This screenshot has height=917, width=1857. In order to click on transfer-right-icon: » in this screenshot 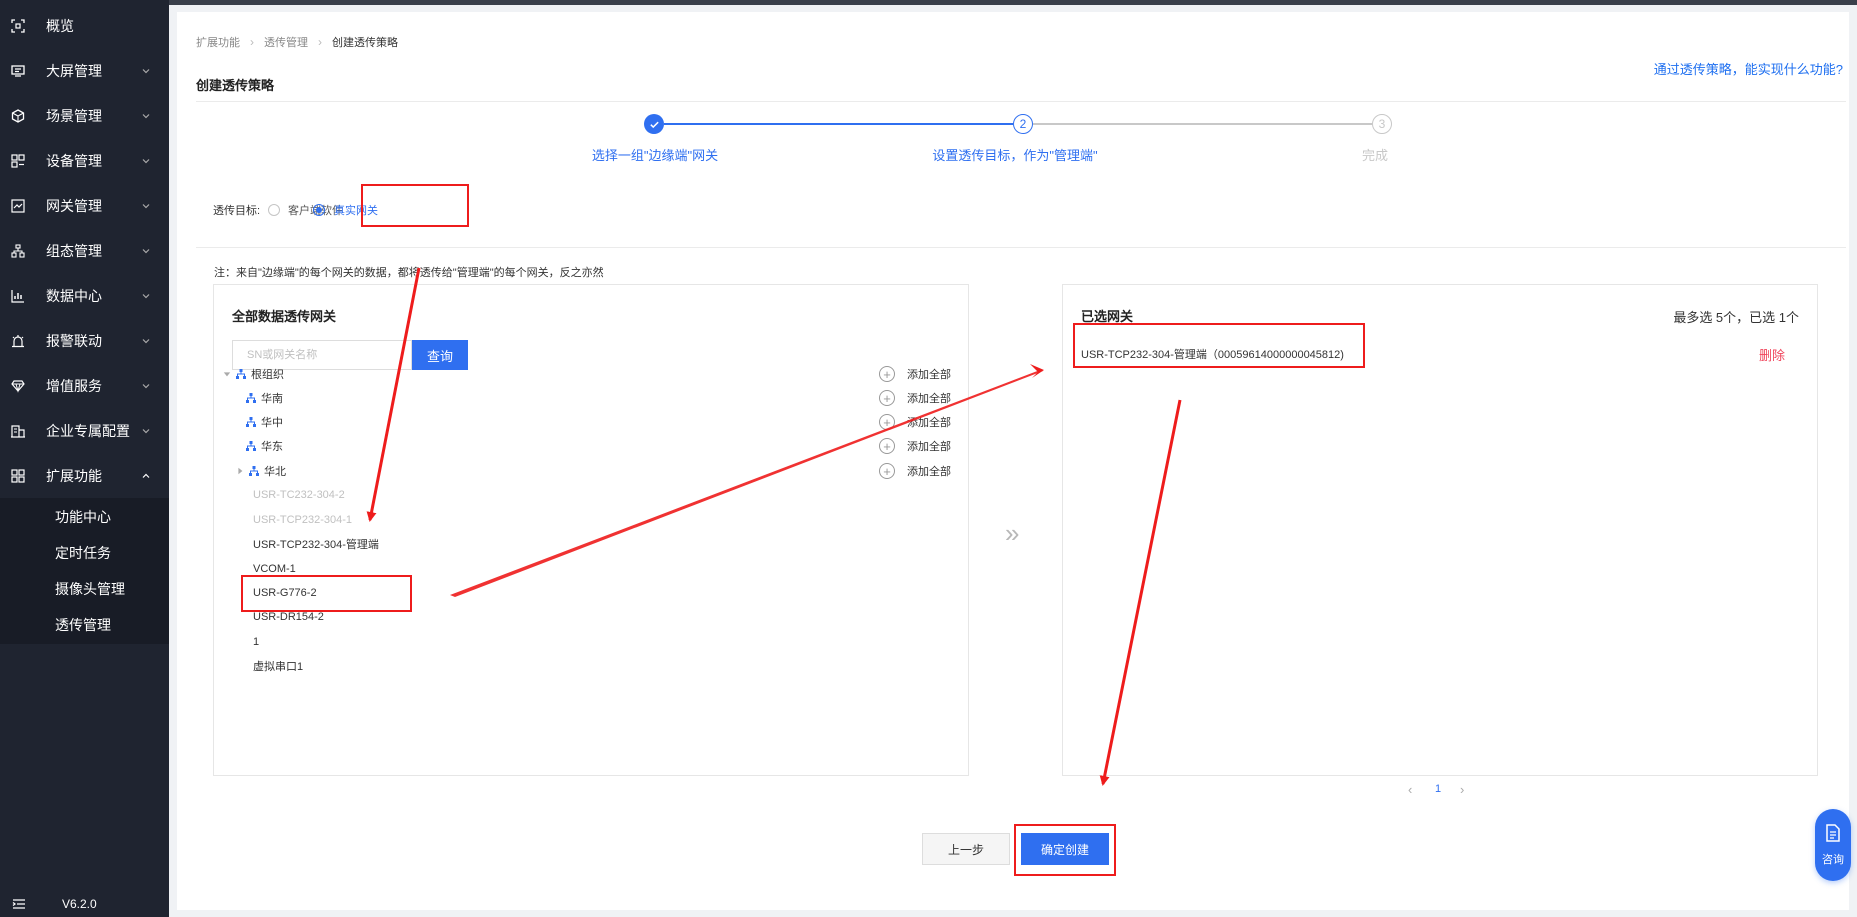, I will do `click(1012, 533)`.